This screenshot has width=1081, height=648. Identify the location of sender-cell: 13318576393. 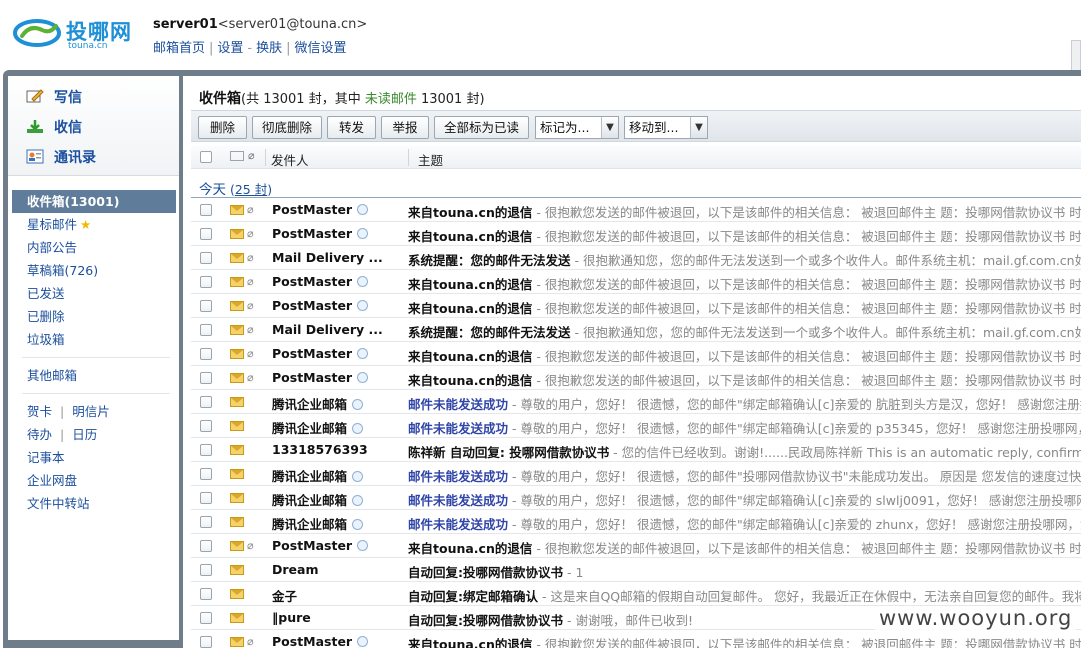
(339, 449).